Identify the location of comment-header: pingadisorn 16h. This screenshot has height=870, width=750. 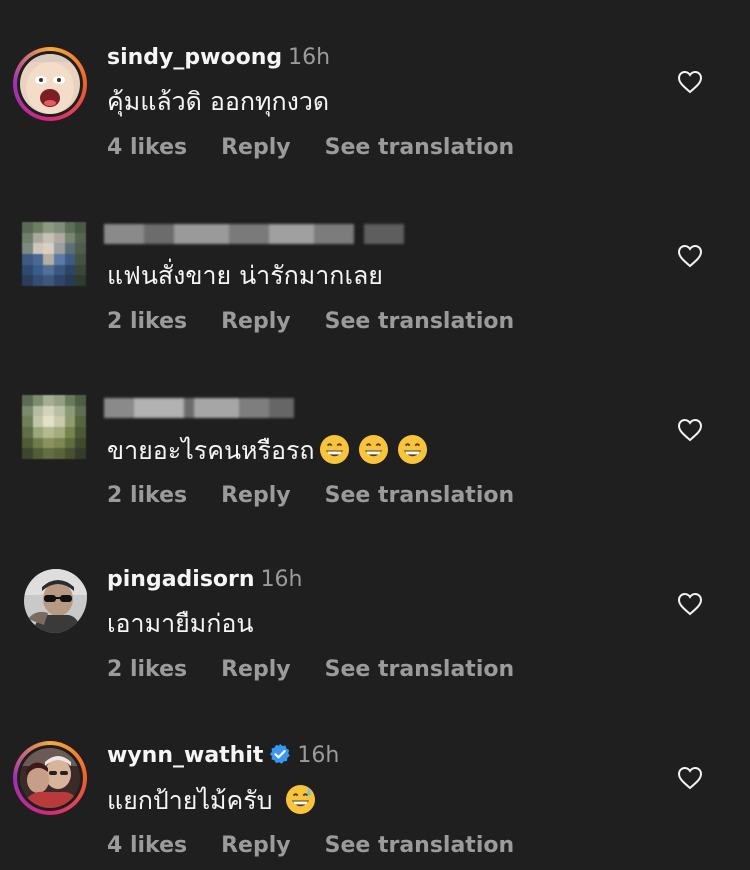
(205, 580).